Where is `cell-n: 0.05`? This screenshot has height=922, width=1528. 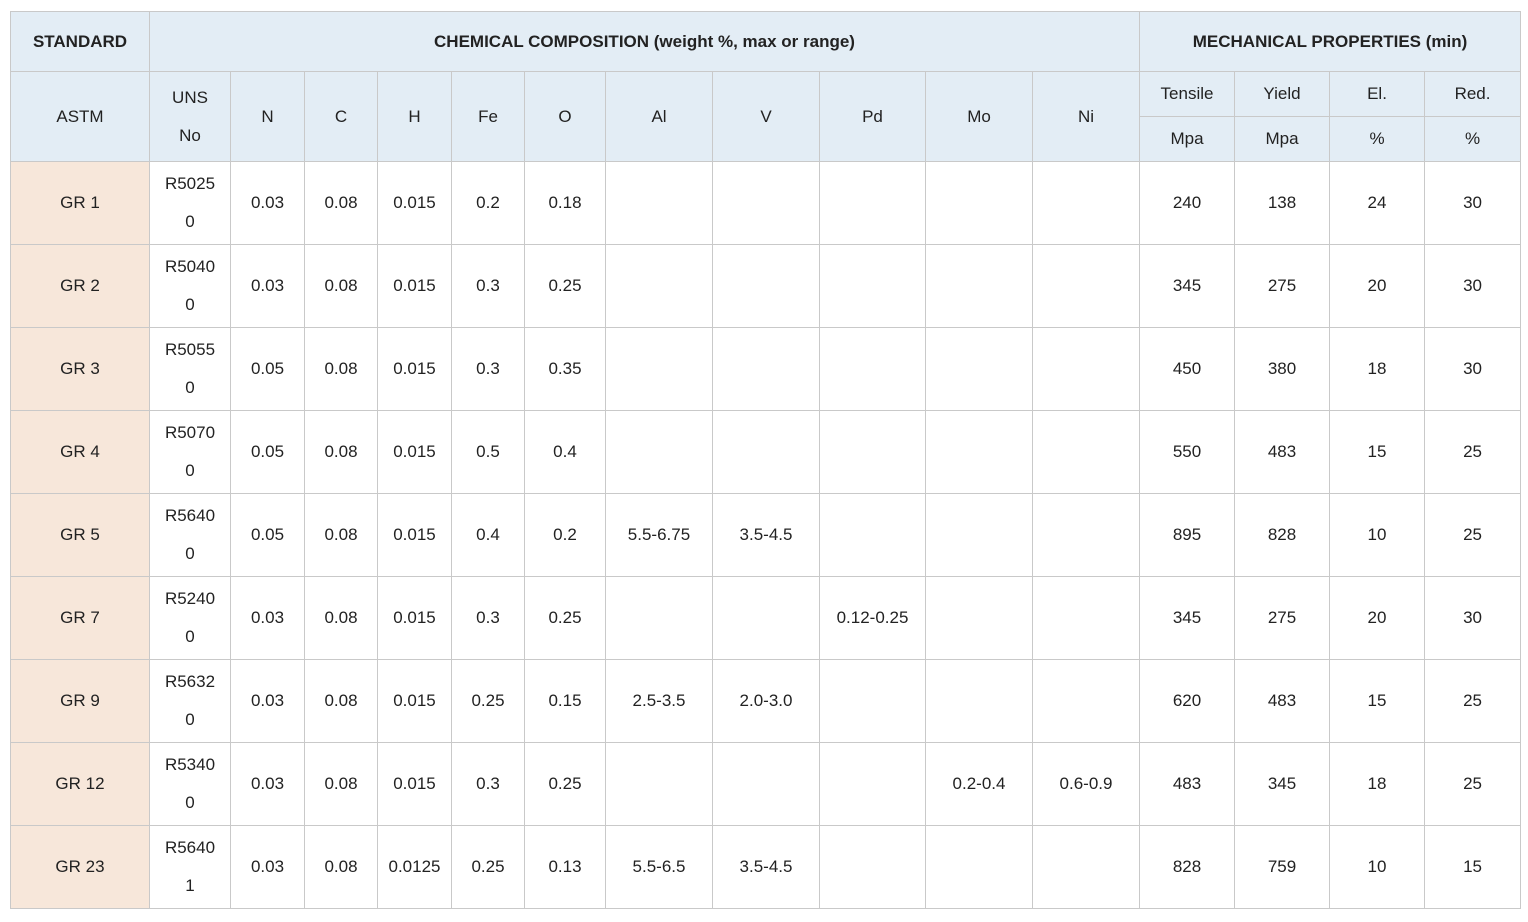
cell-n: 0.05 is located at coordinates (267, 369).